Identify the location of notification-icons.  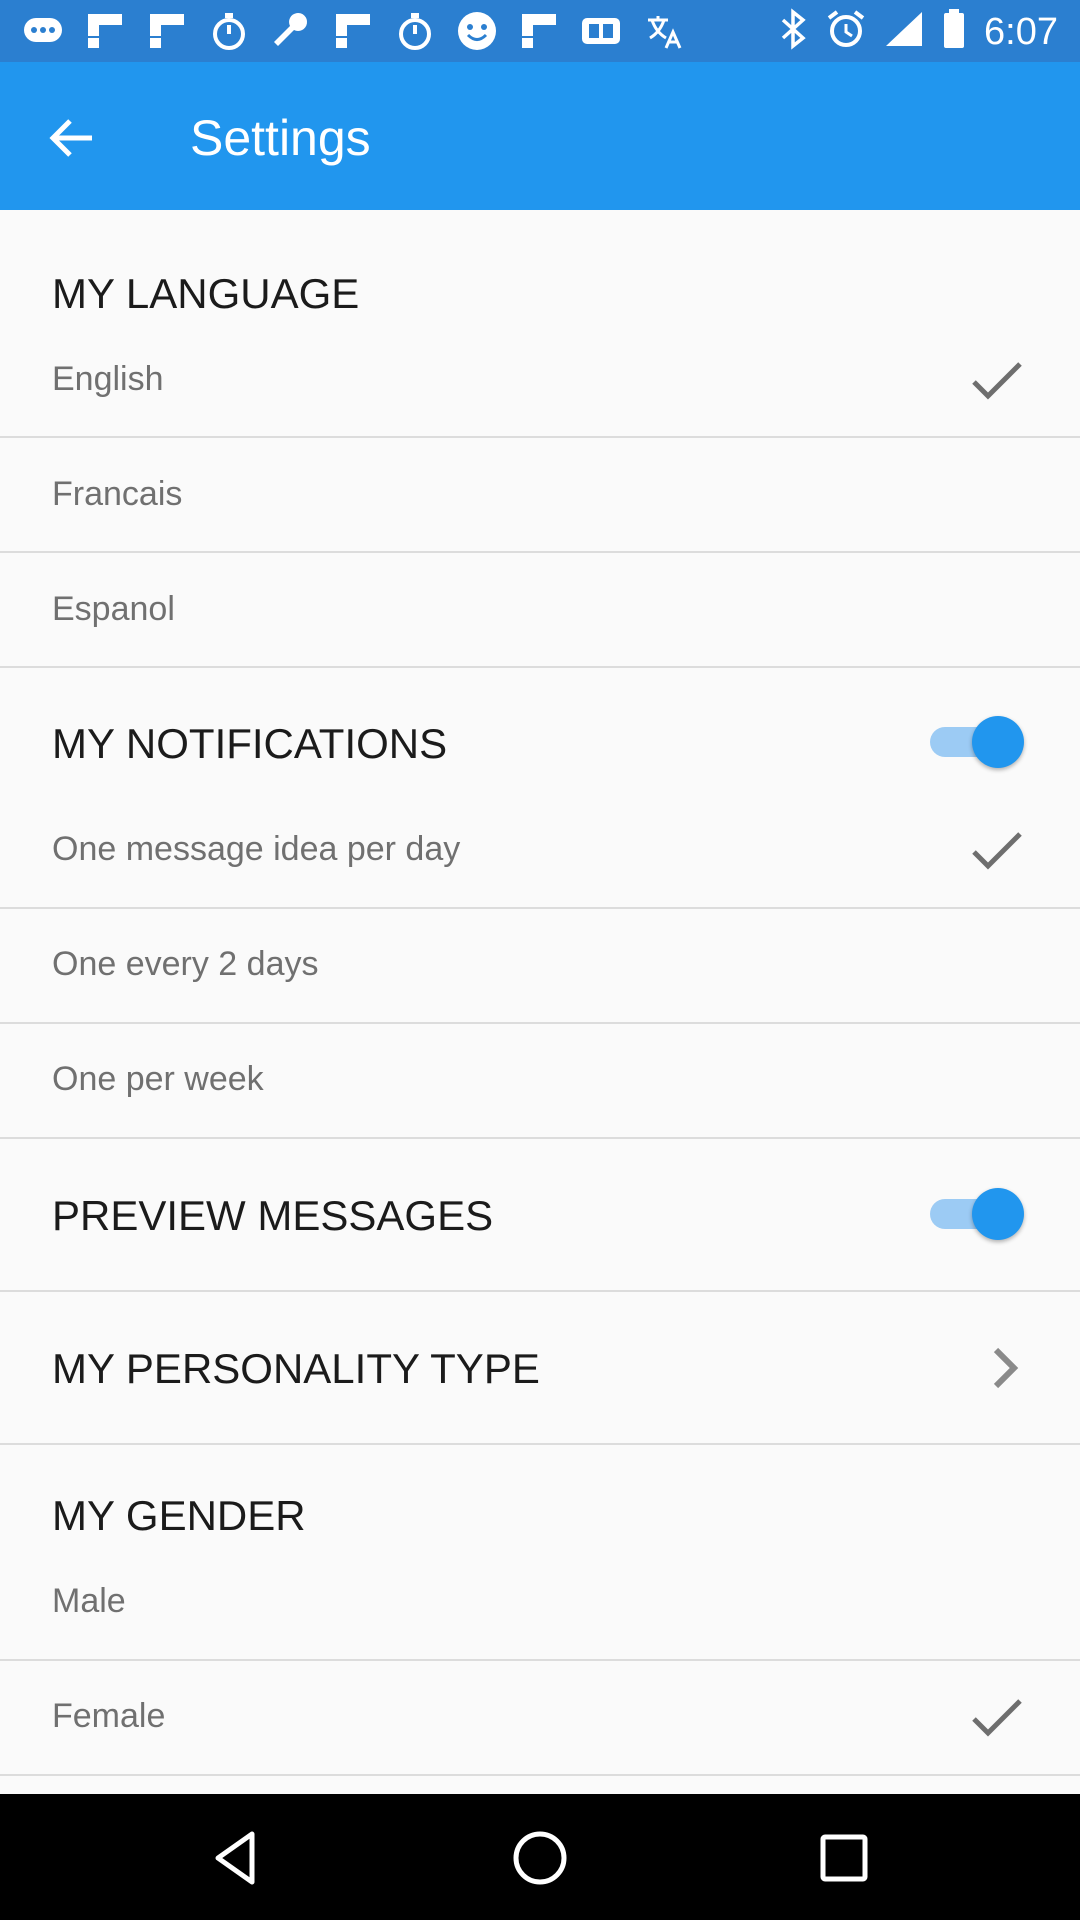
(353, 31).